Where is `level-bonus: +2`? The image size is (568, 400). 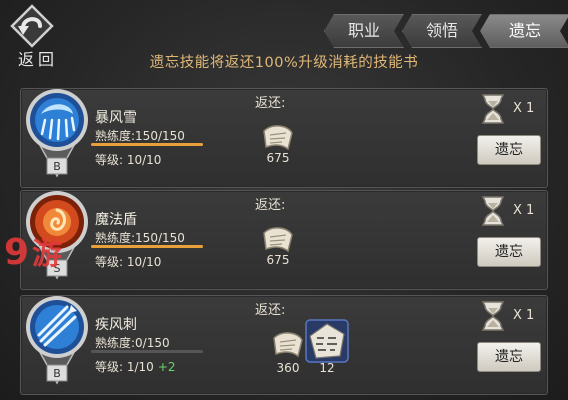
level-bonus: +2 is located at coordinates (166, 367).